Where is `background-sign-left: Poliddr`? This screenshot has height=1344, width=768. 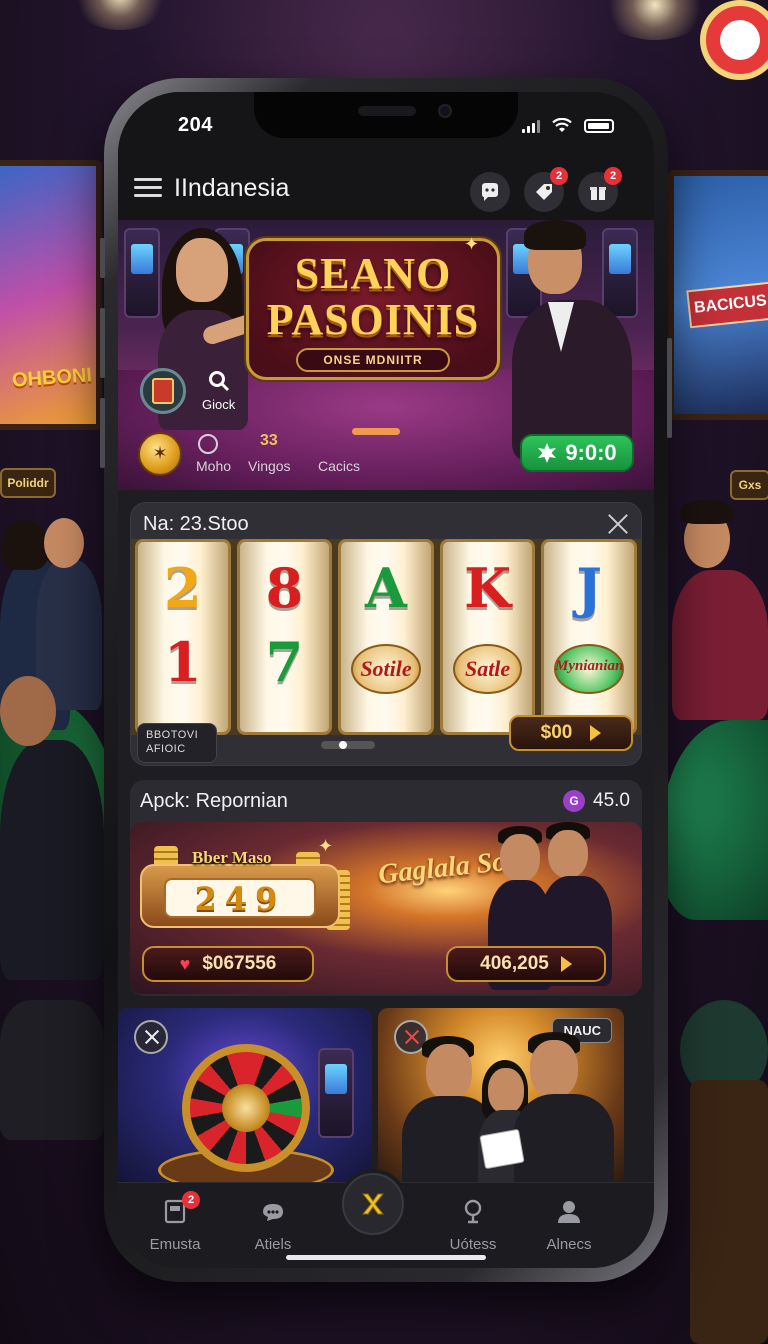
background-sign-left: Poliddr is located at coordinates (28, 483).